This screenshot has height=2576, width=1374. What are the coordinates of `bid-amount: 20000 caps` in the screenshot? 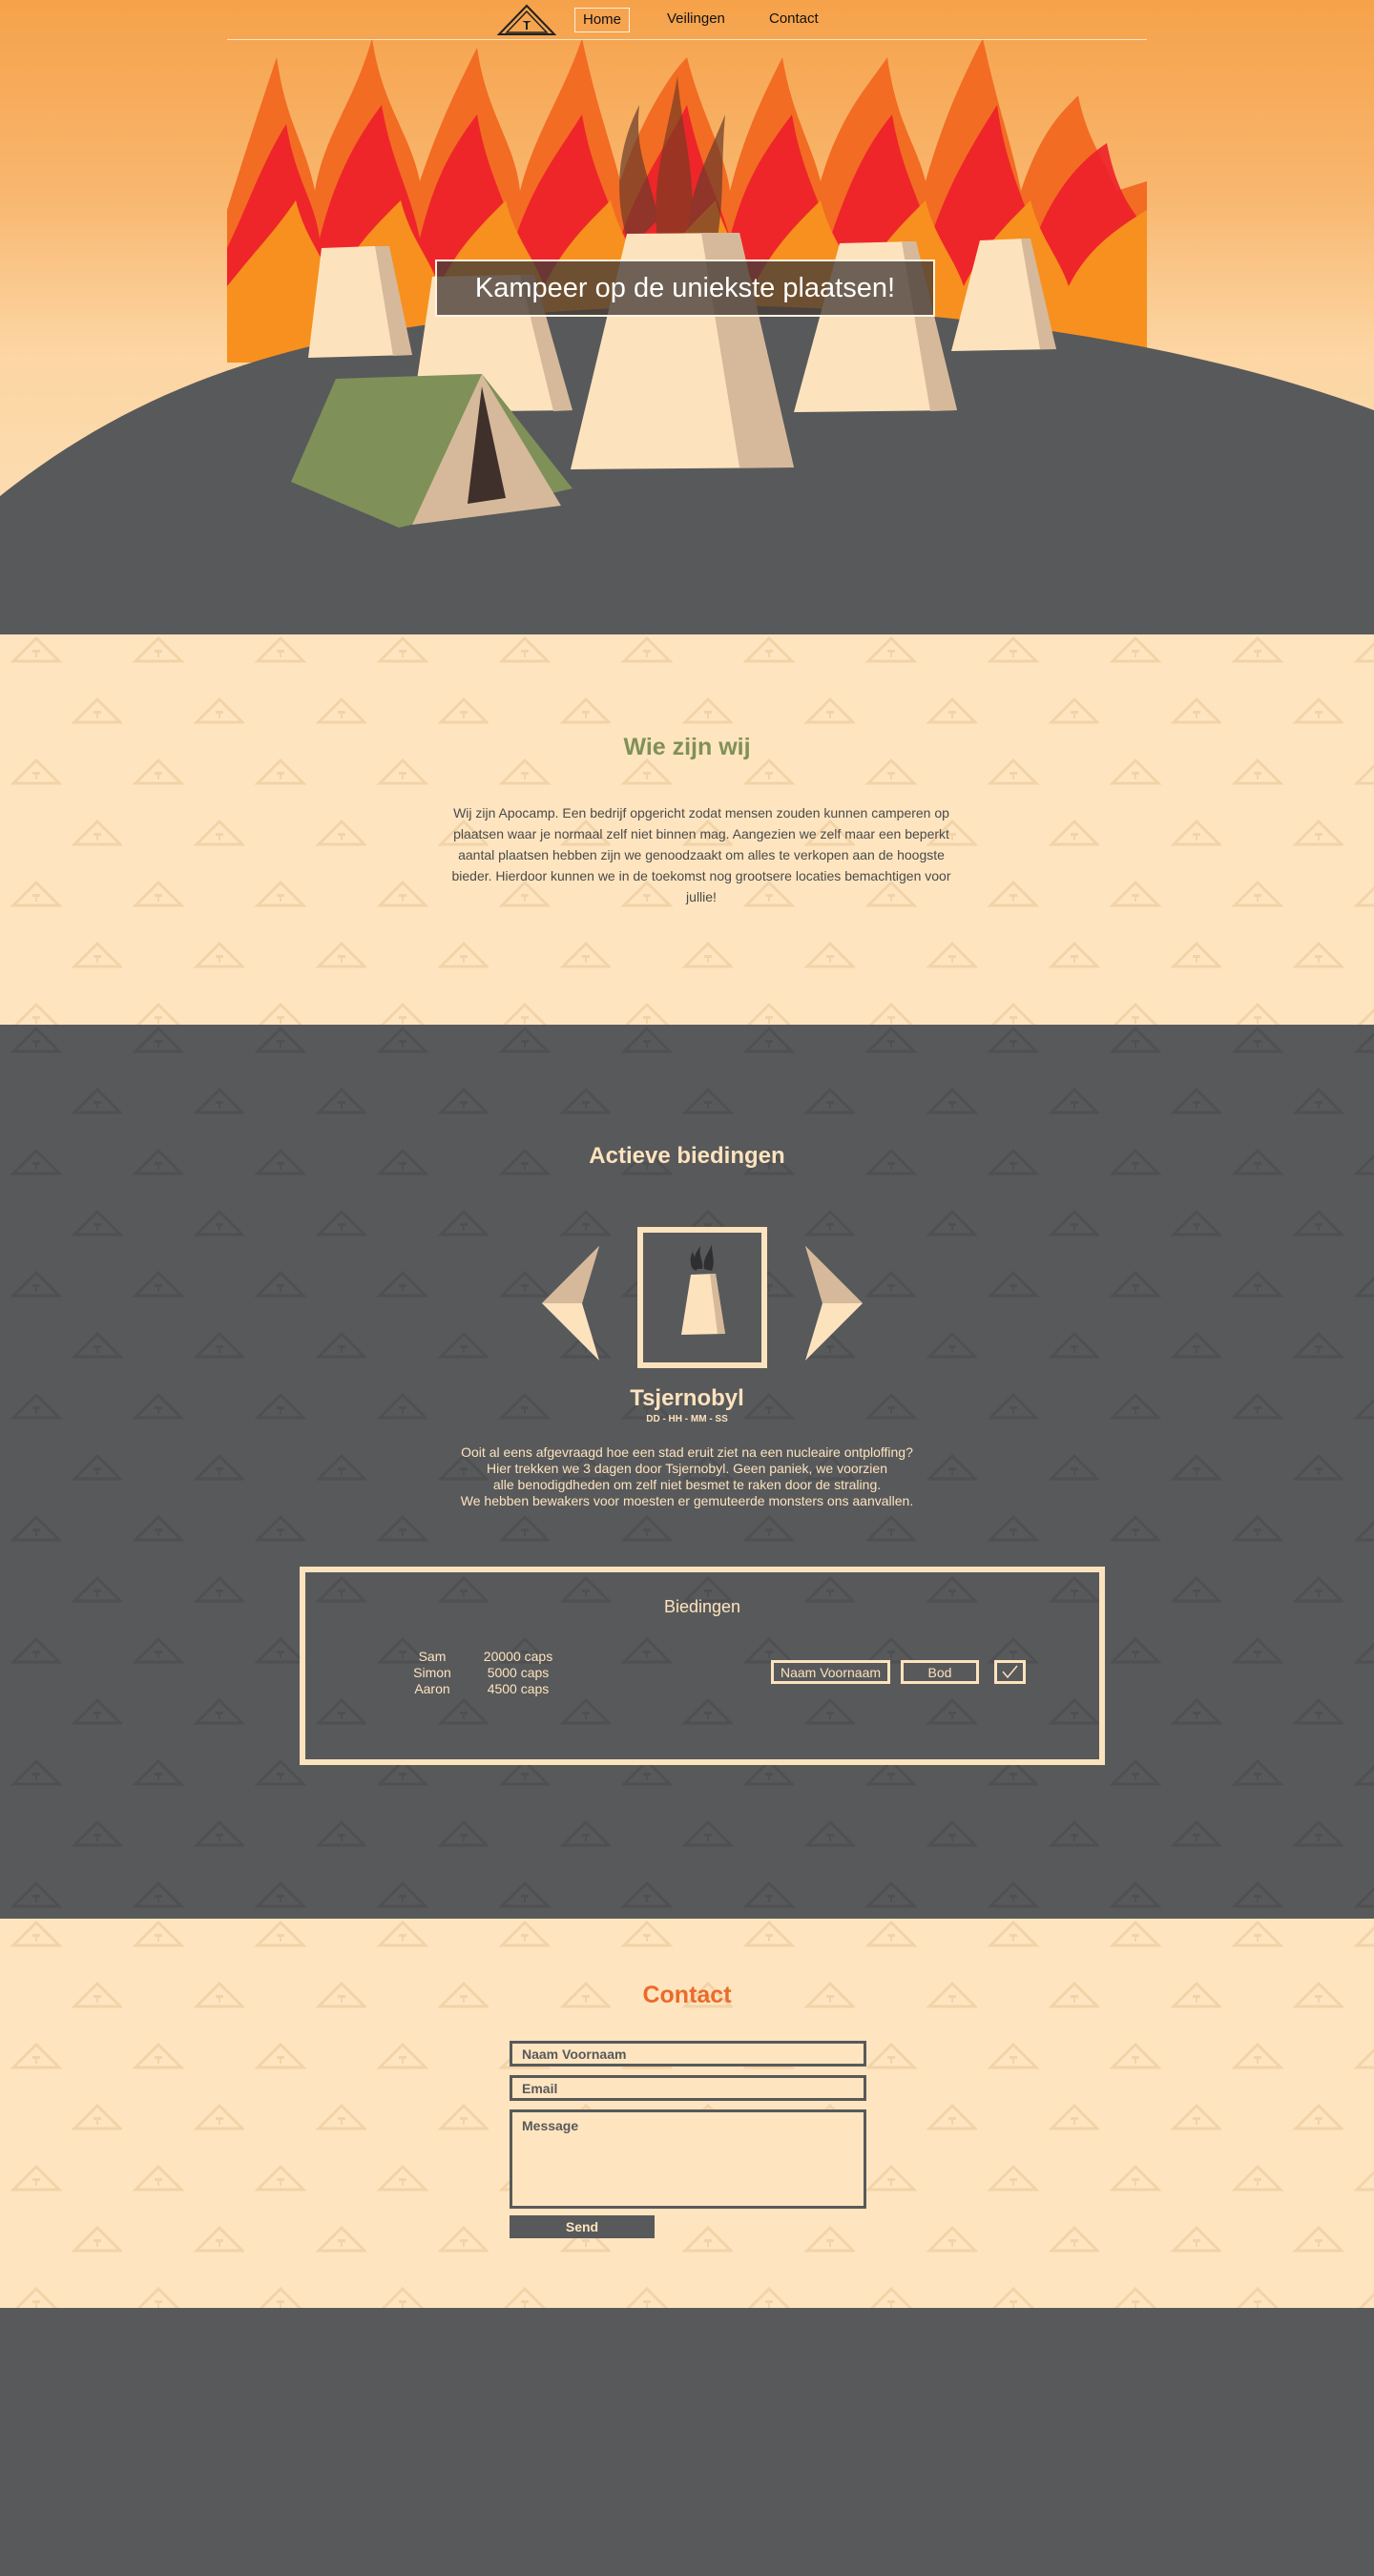 It's located at (518, 1656).